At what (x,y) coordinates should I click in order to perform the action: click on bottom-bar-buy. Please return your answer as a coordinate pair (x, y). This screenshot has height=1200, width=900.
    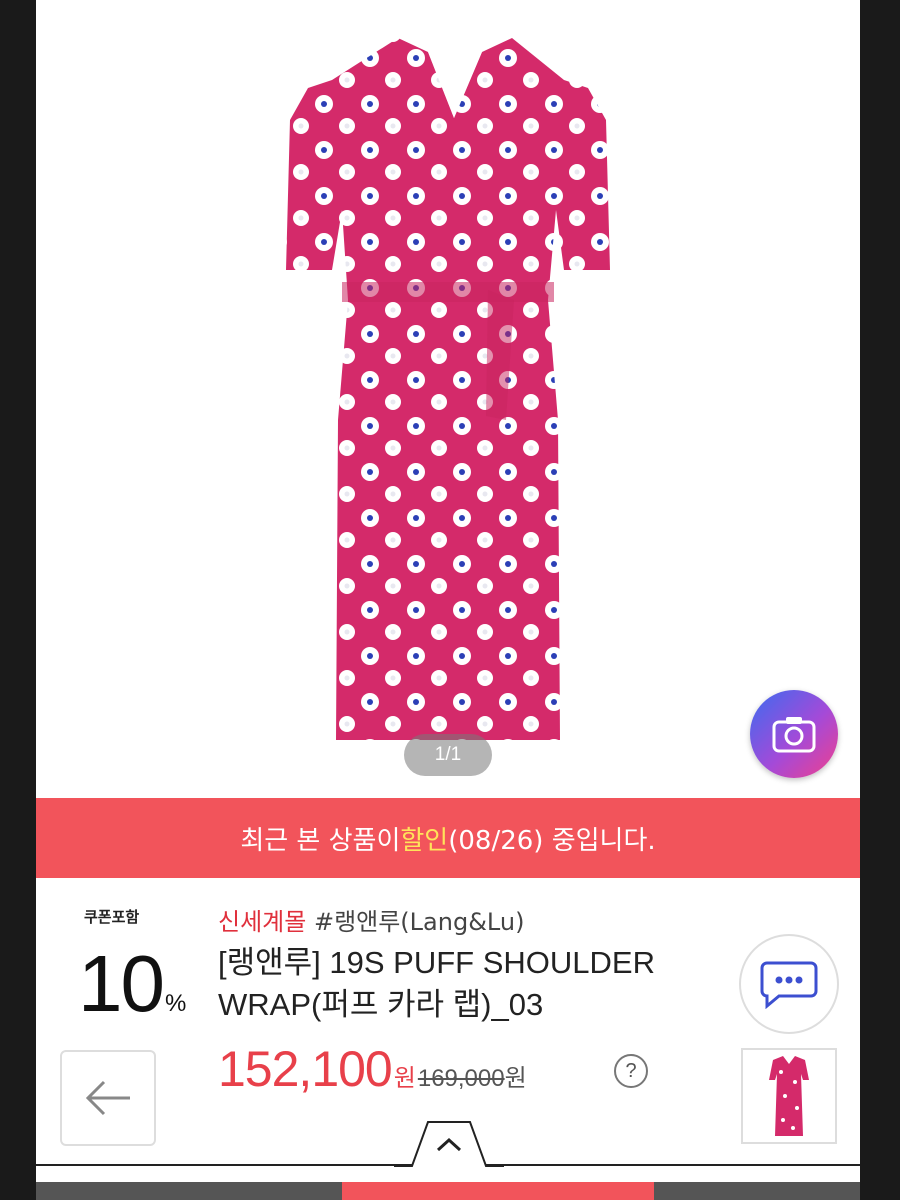
    Looking at the image, I should click on (498, 1191).